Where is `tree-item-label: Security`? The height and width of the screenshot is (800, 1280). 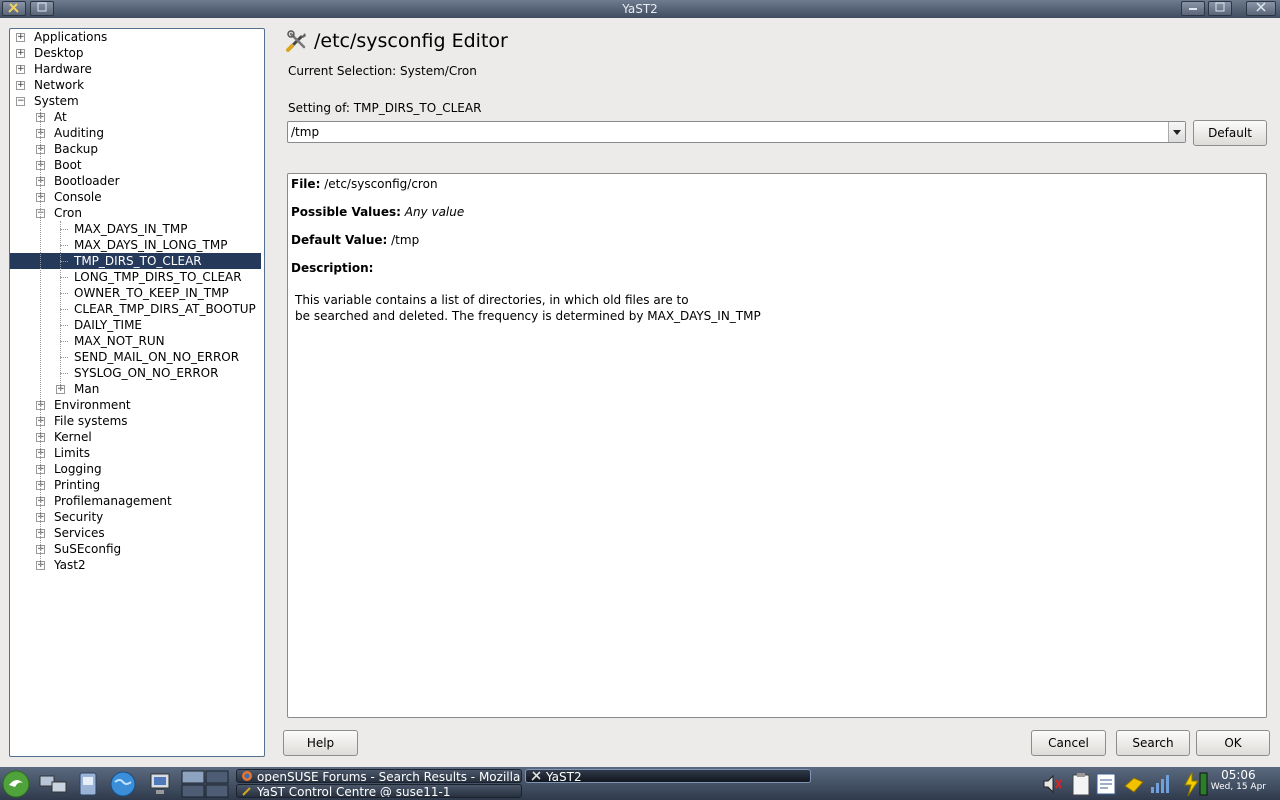
tree-item-label: Security is located at coordinates (79, 517).